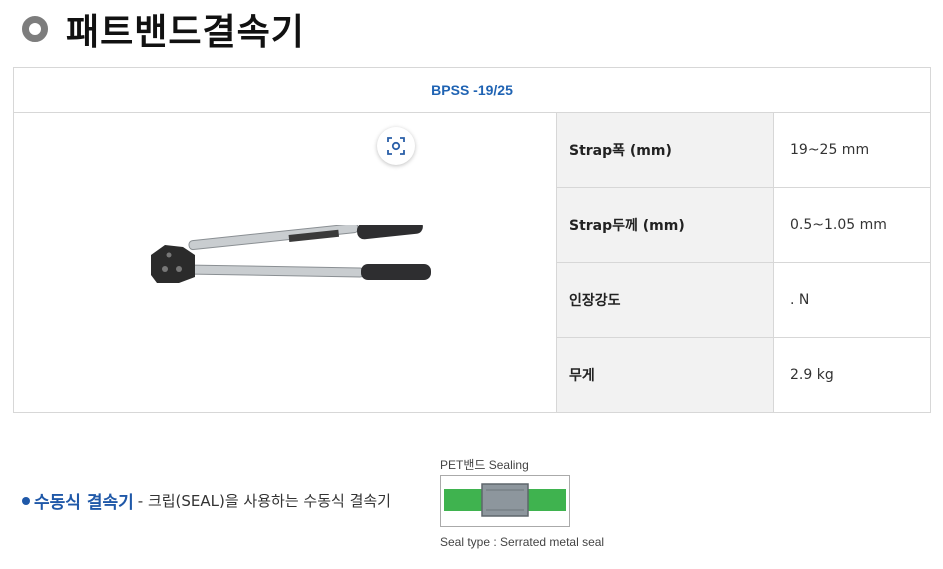 The image size is (943, 569). What do you see at coordinates (852, 150) in the screenshot?
I see `spec-value: 19~25 mm` at bounding box center [852, 150].